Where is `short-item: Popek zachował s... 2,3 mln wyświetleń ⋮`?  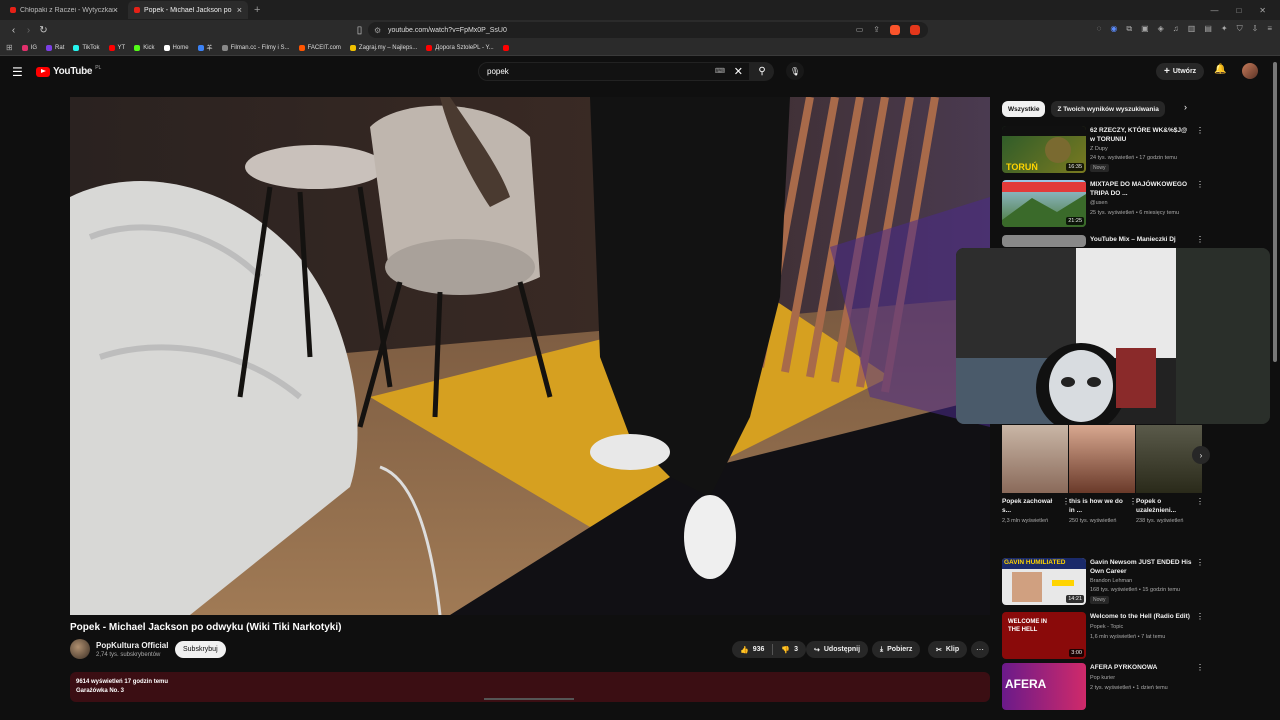
short-item: Popek zachował s... 2,3 mln wyświetleń ⋮ is located at coordinates (1036, 474).